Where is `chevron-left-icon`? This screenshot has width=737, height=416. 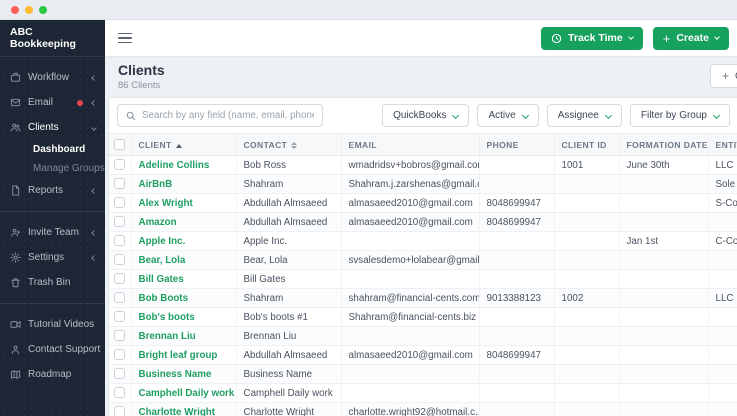
chevron-left-icon is located at coordinates (94, 190).